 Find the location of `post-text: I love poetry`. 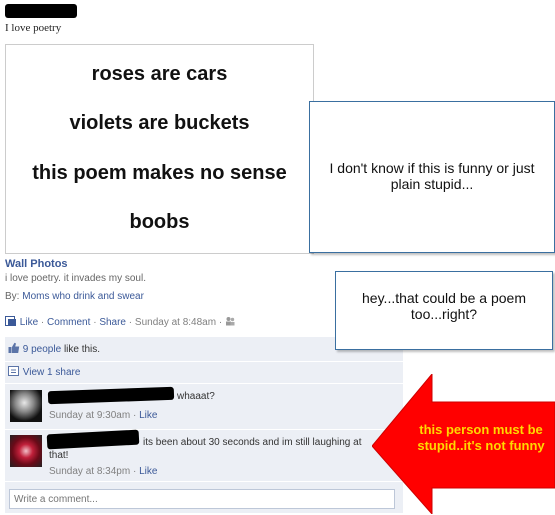

post-text: I love poetry is located at coordinates (33, 28).